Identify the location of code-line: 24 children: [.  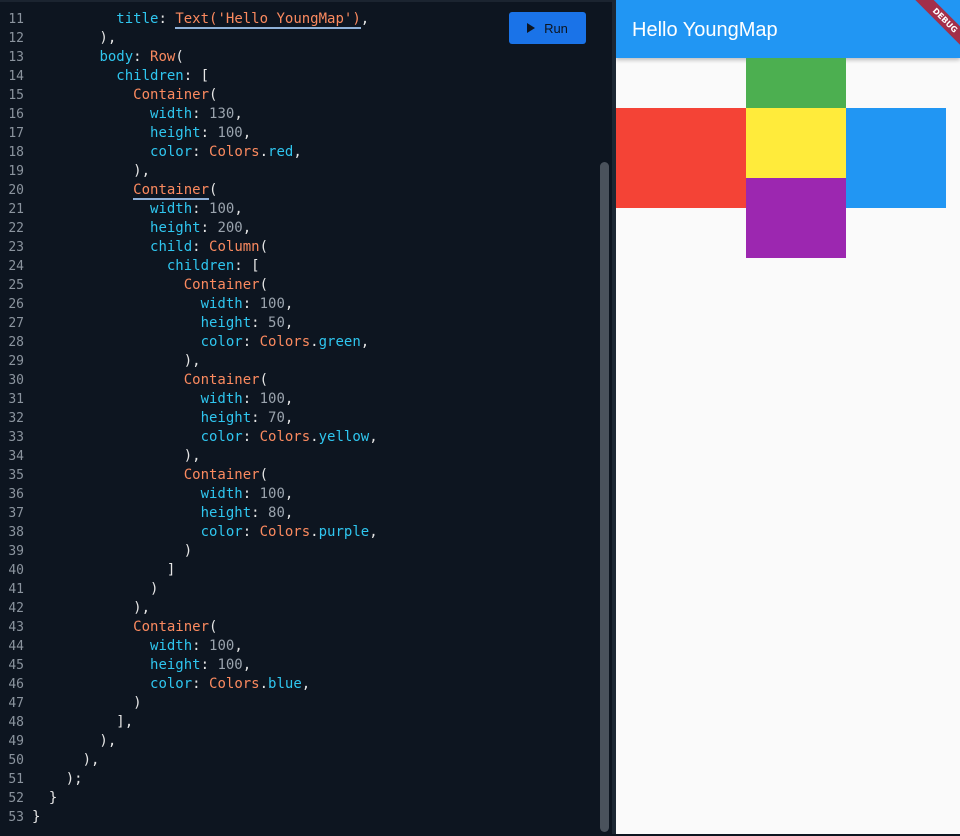
(300, 266).